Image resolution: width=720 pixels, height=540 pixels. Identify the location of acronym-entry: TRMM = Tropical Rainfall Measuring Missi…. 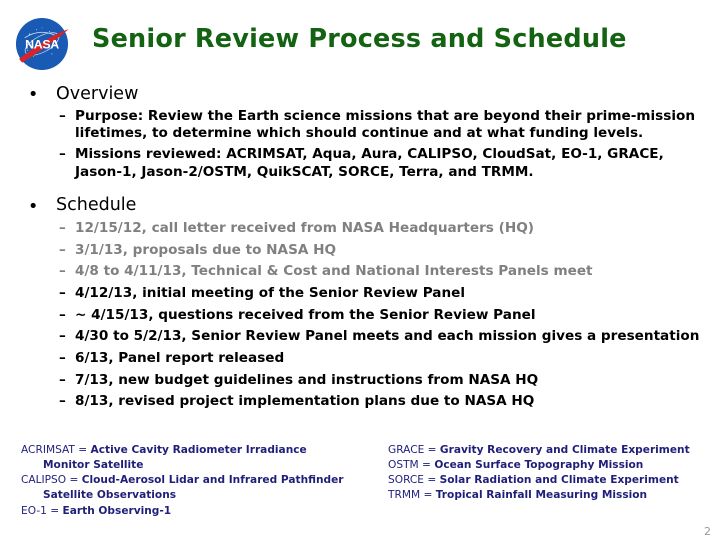
(548, 495).